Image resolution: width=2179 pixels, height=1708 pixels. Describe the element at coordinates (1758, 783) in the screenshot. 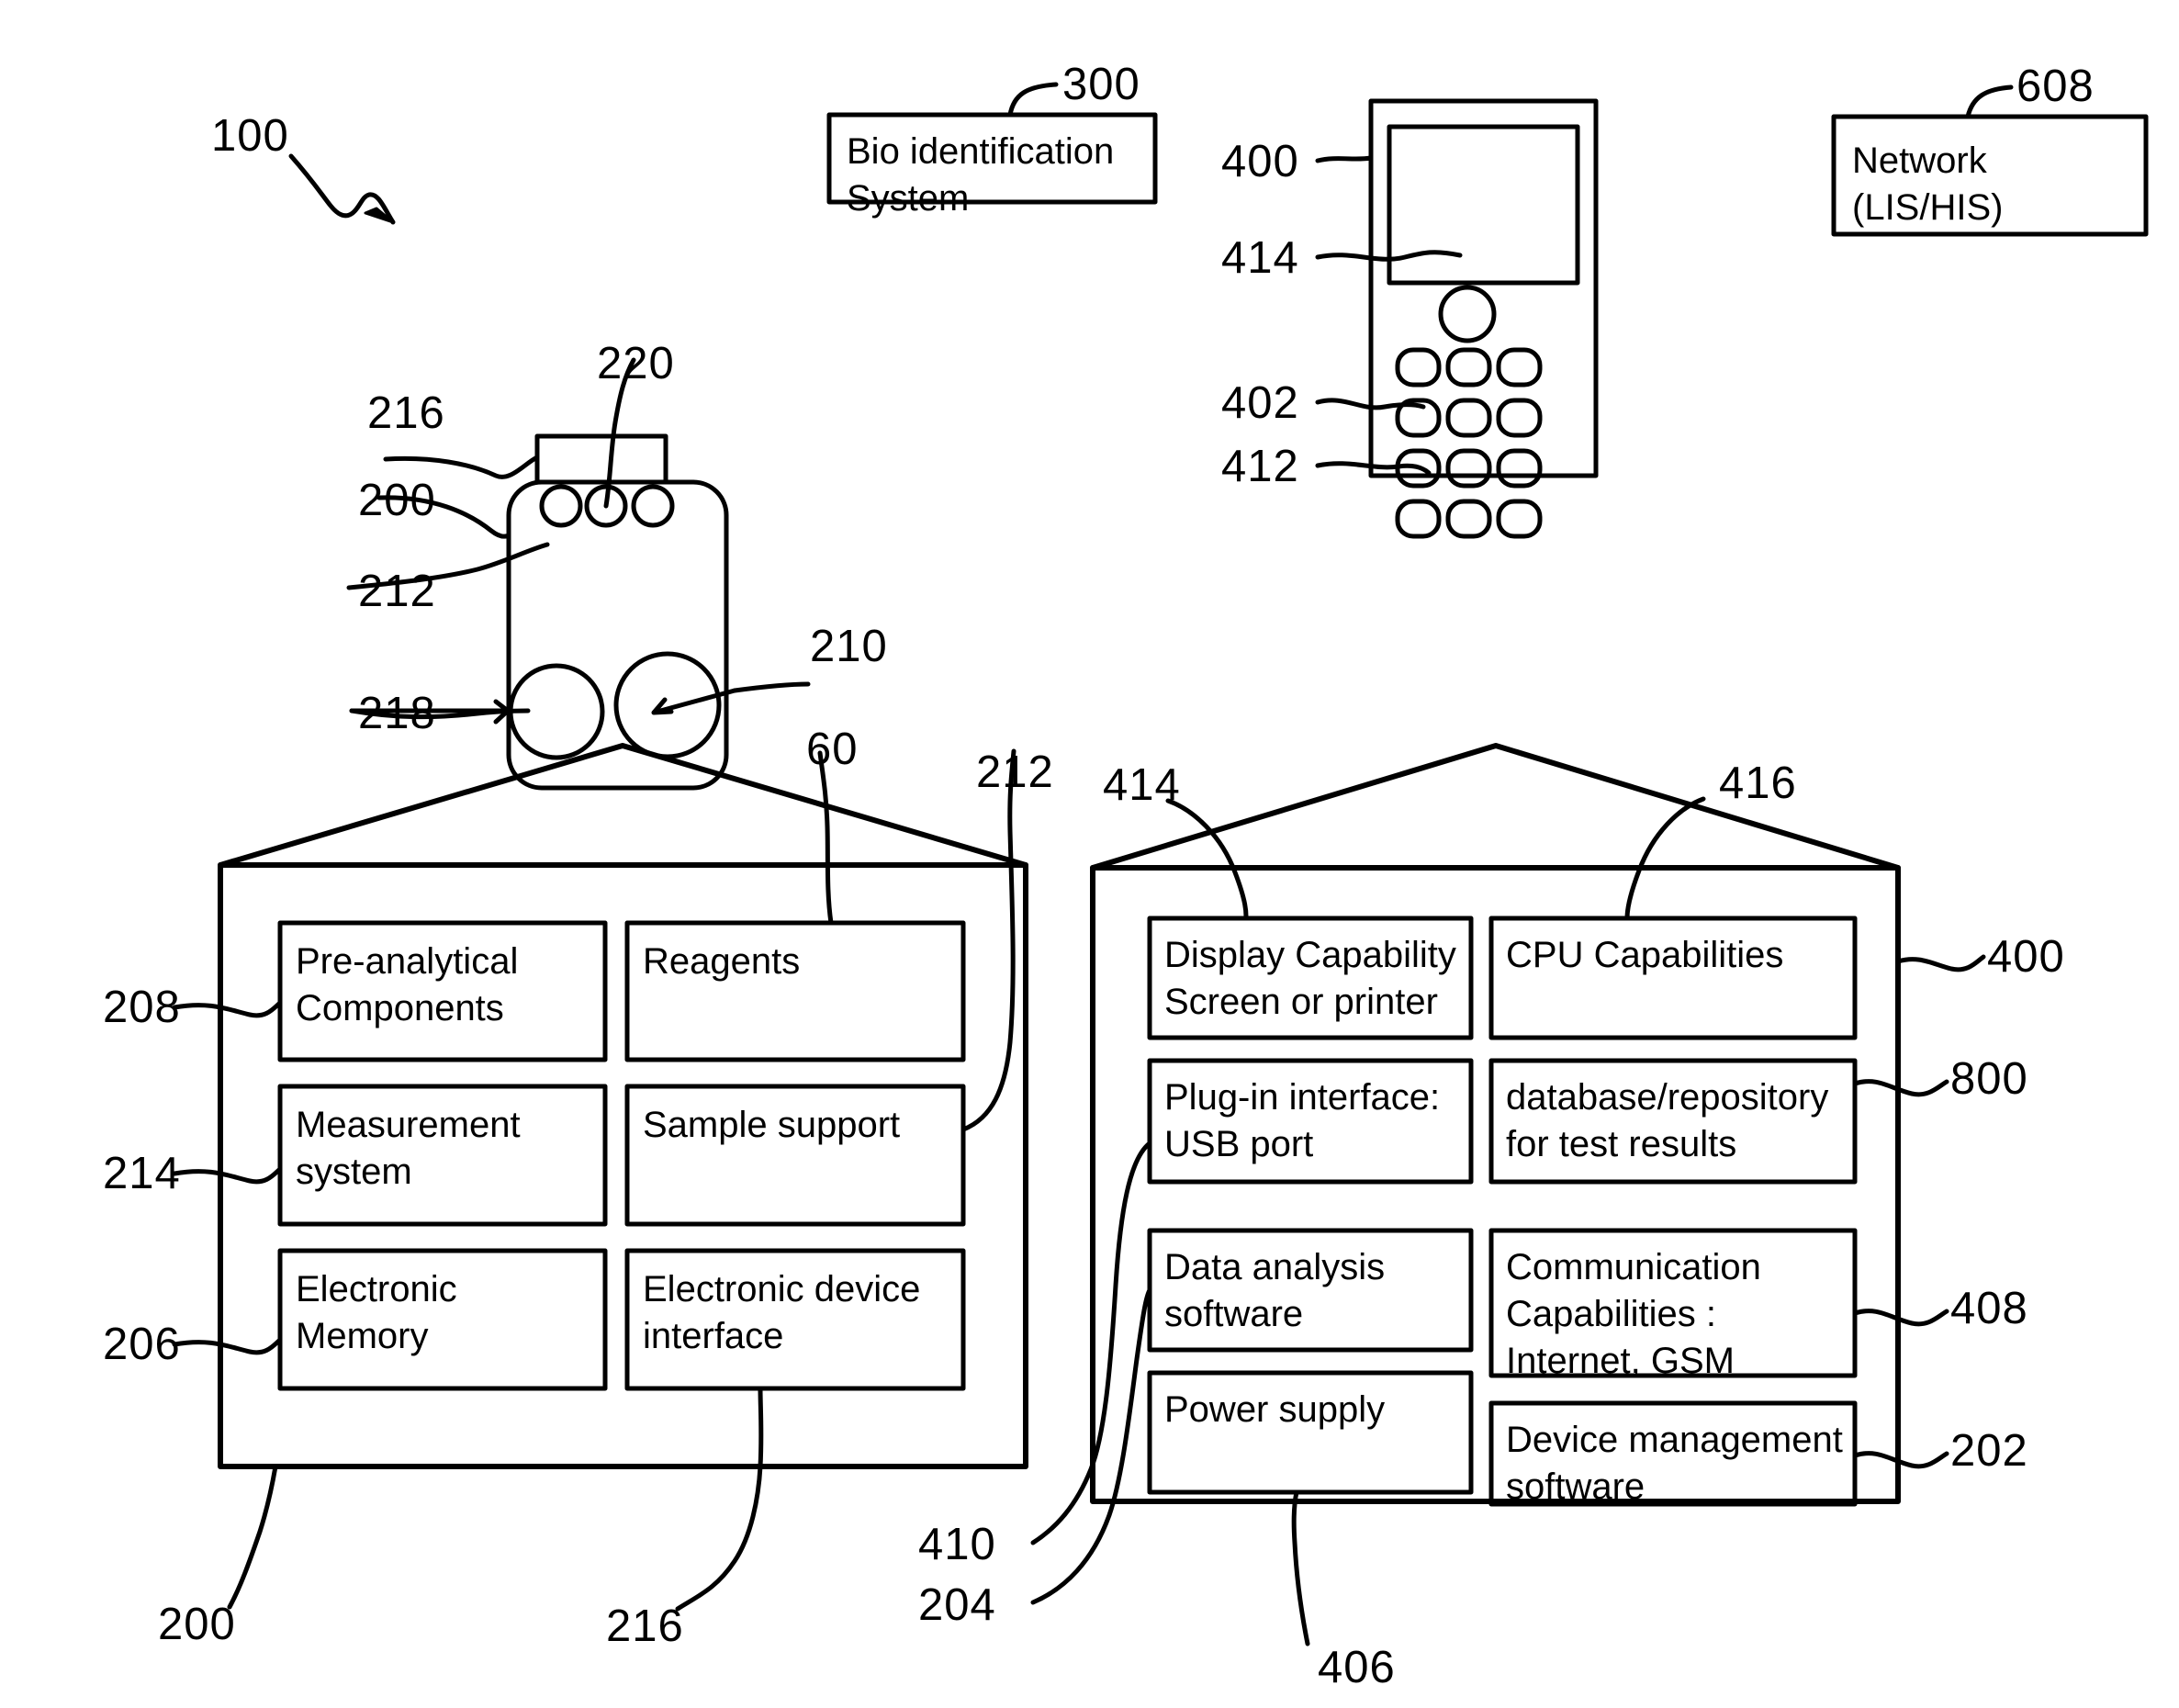

I see `ref-416-cpu: 416` at that location.